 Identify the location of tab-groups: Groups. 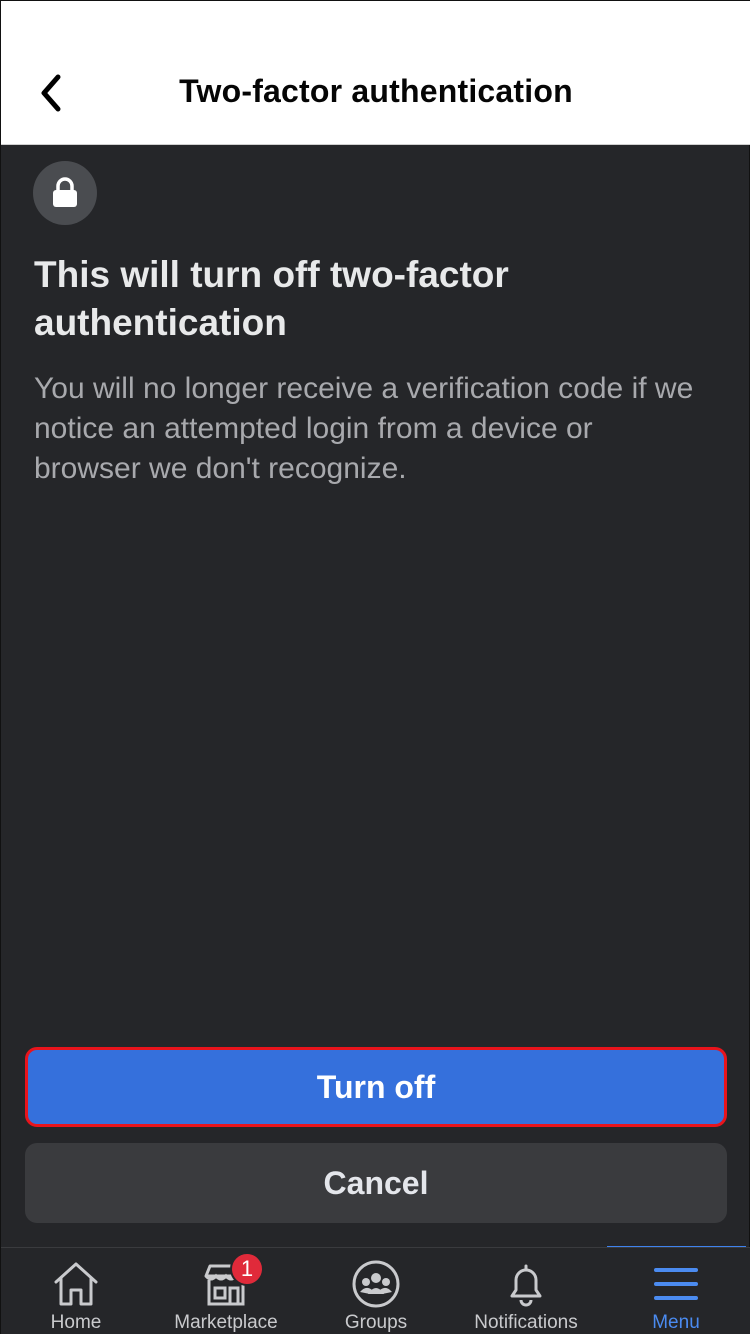
(376, 1291).